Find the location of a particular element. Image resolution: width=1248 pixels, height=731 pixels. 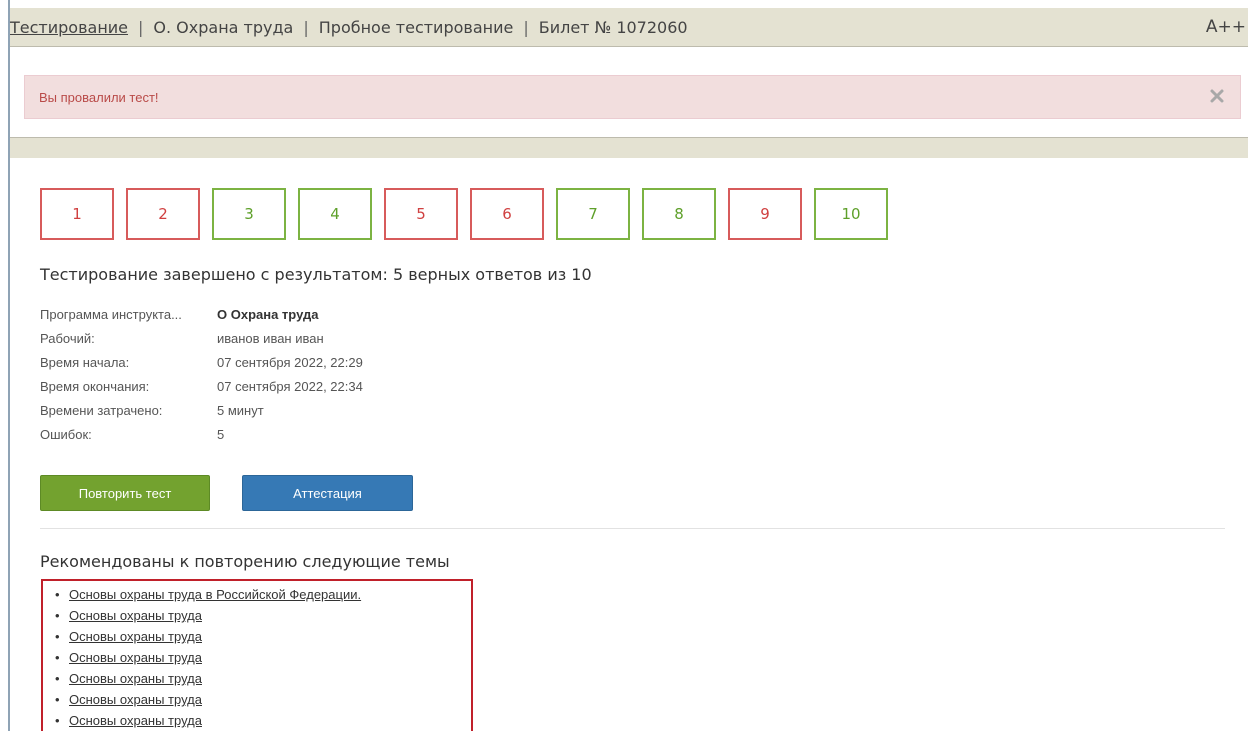

question-2-button: 2 is located at coordinates (163, 214).